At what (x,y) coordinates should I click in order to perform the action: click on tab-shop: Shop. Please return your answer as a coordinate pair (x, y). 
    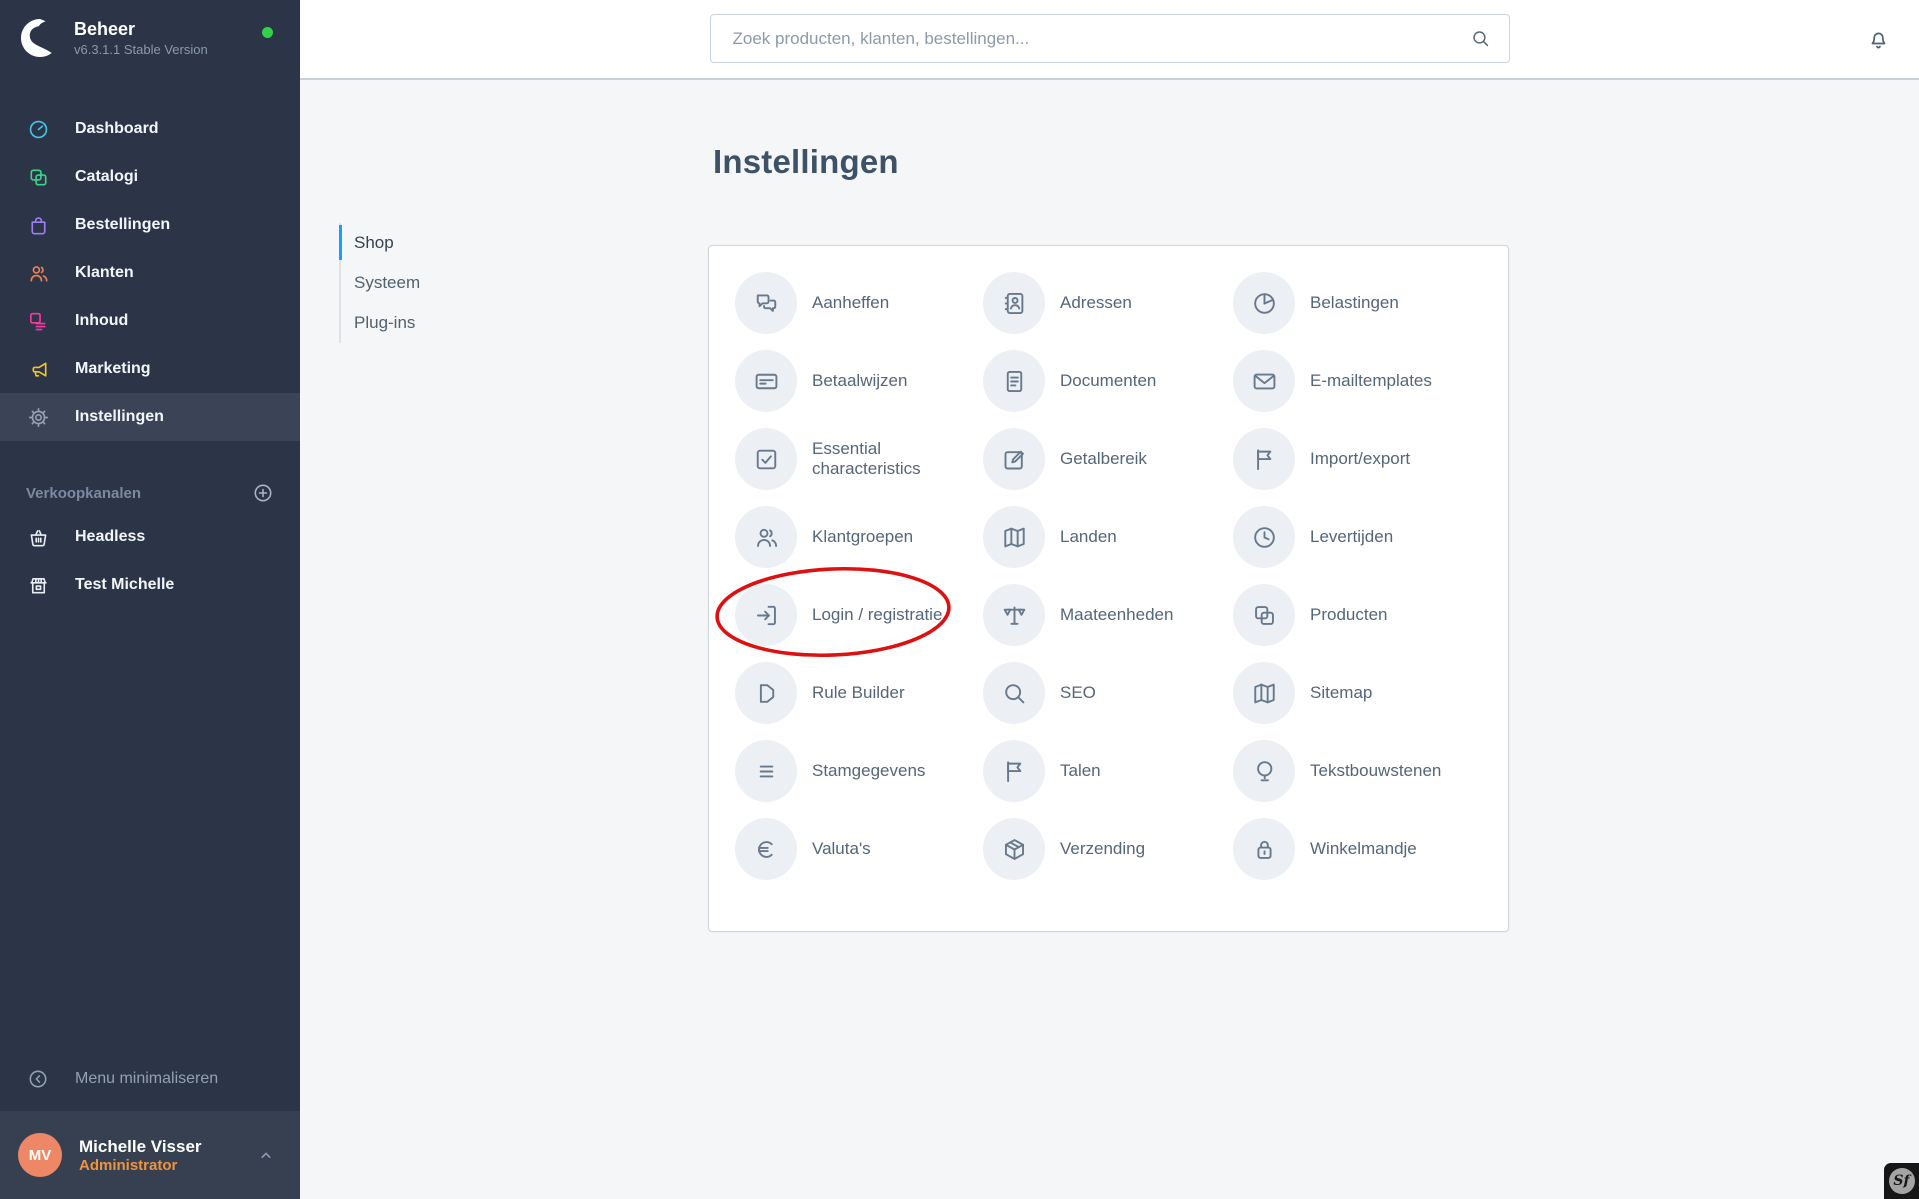
    Looking at the image, I should click on (449, 243).